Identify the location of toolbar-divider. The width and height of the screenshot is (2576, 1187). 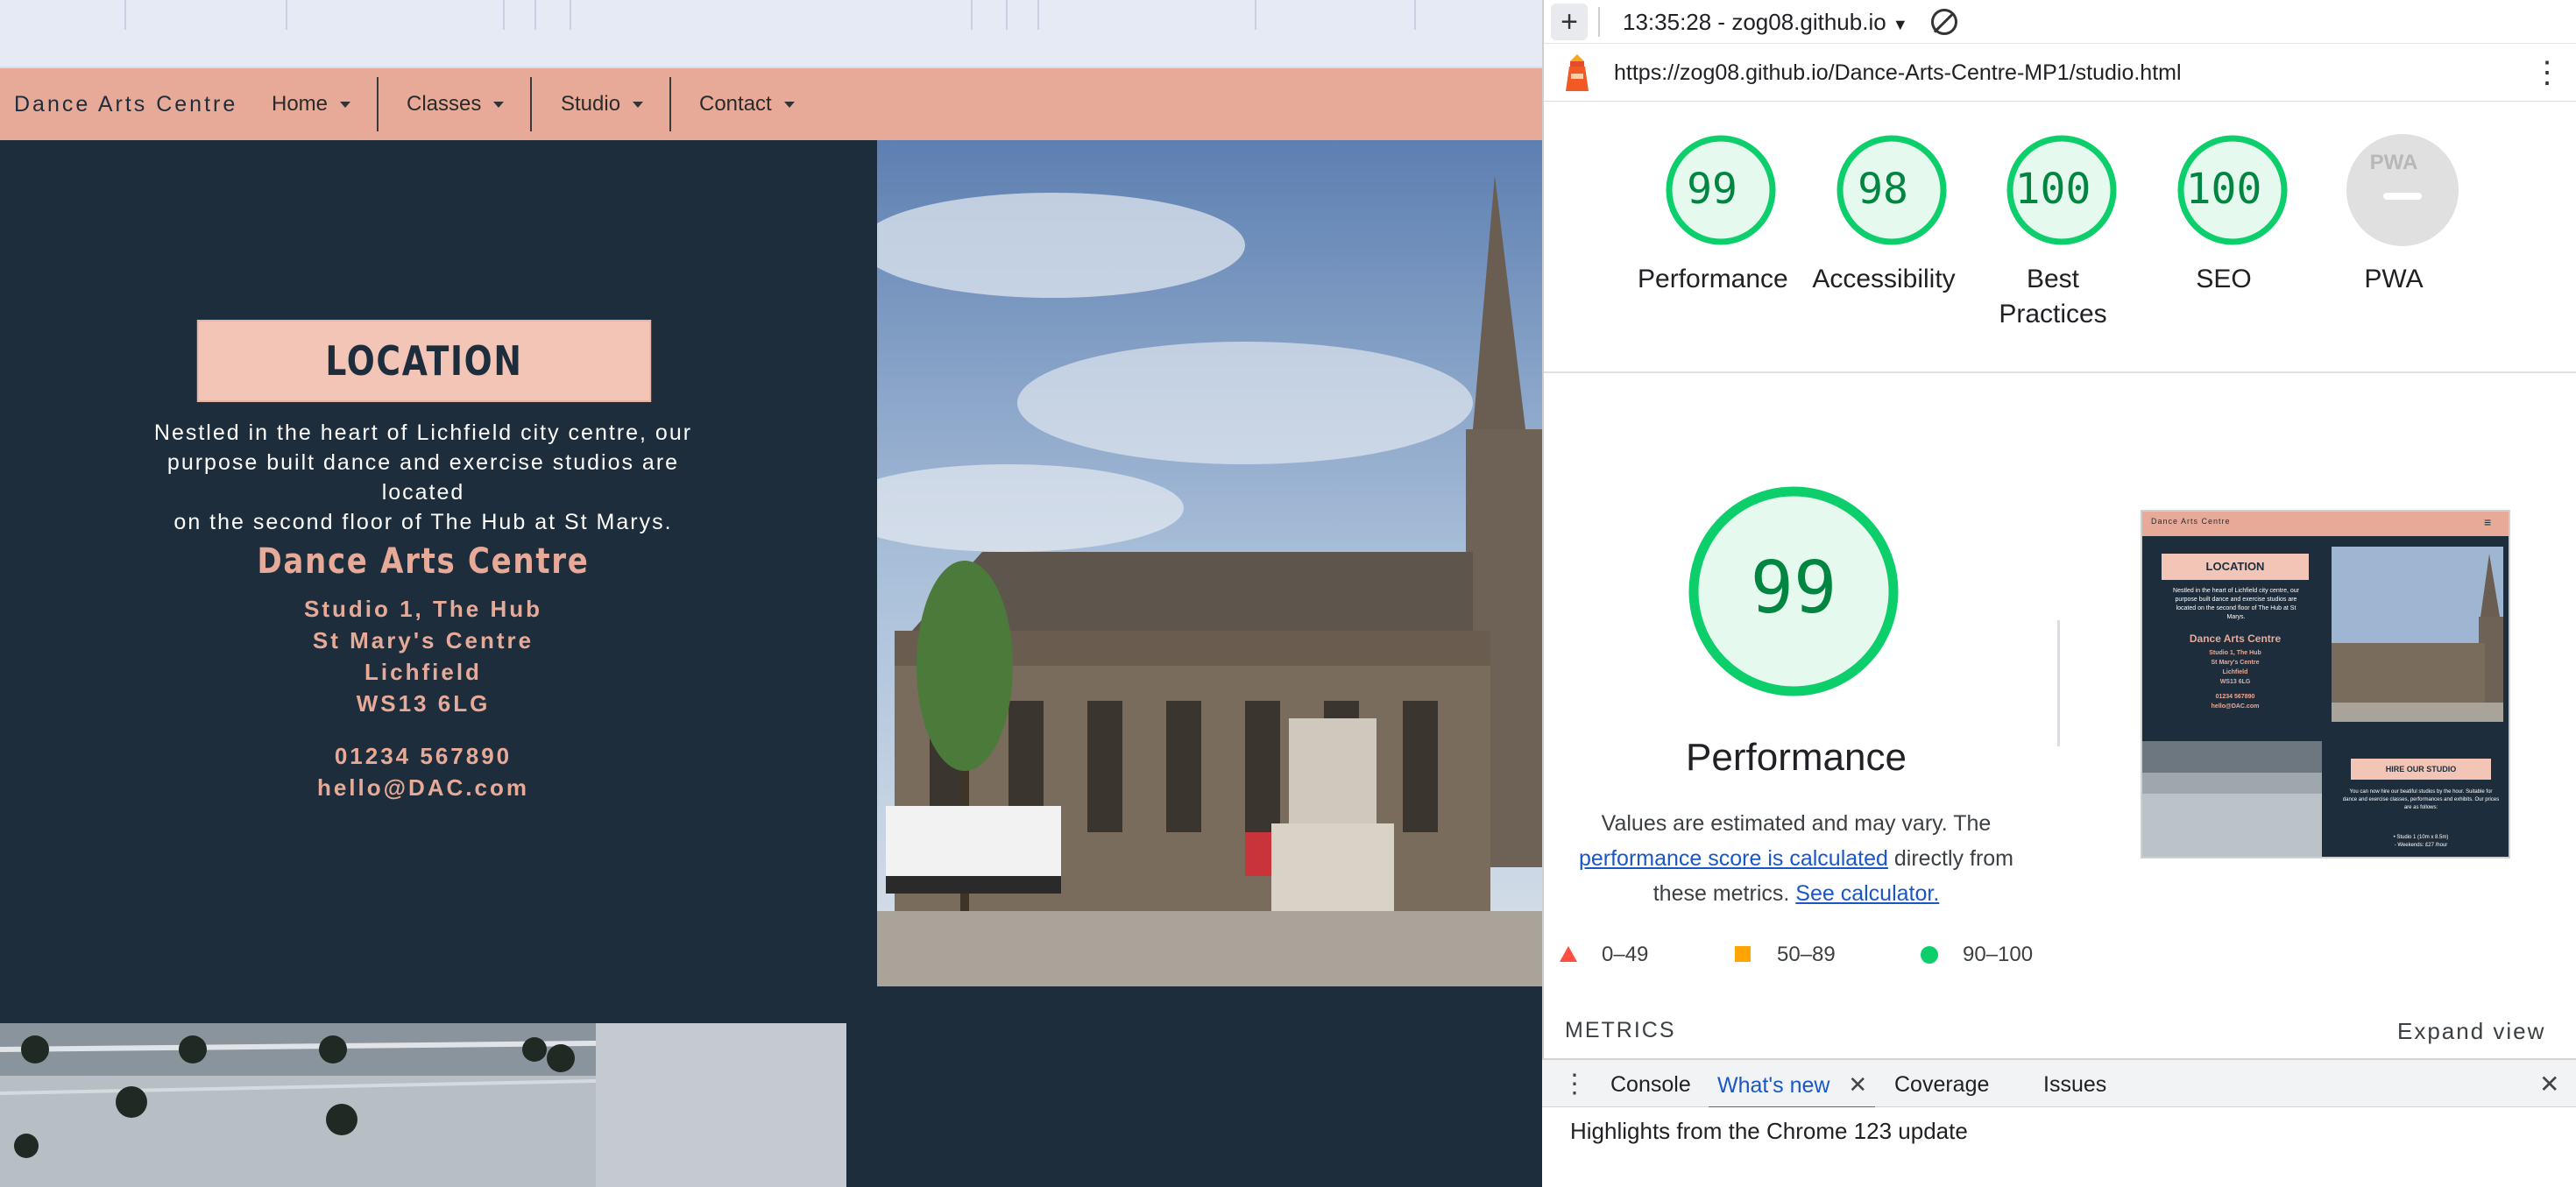
(1599, 22).